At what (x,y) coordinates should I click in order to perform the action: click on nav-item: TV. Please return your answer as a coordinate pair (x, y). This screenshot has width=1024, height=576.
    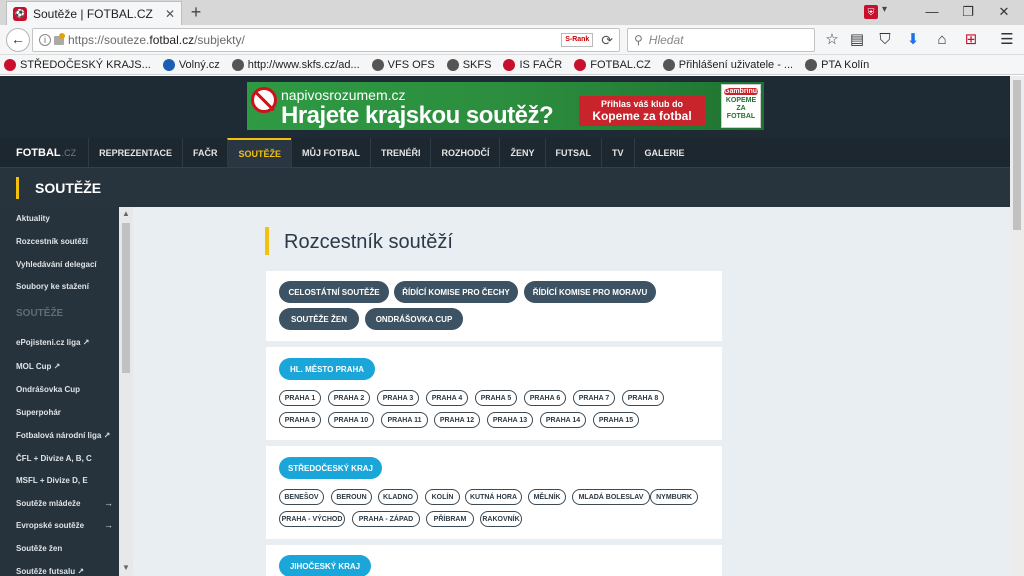
    Looking at the image, I should click on (617, 152).